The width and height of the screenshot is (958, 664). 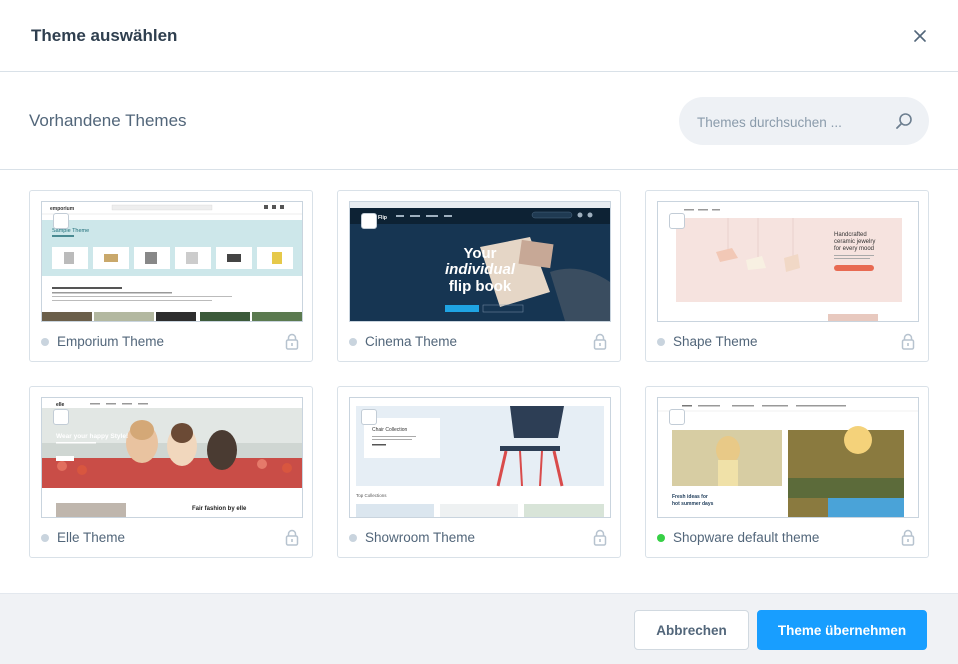 What do you see at coordinates (62, 209) in the screenshot?
I see `svg-text: emporium` at bounding box center [62, 209].